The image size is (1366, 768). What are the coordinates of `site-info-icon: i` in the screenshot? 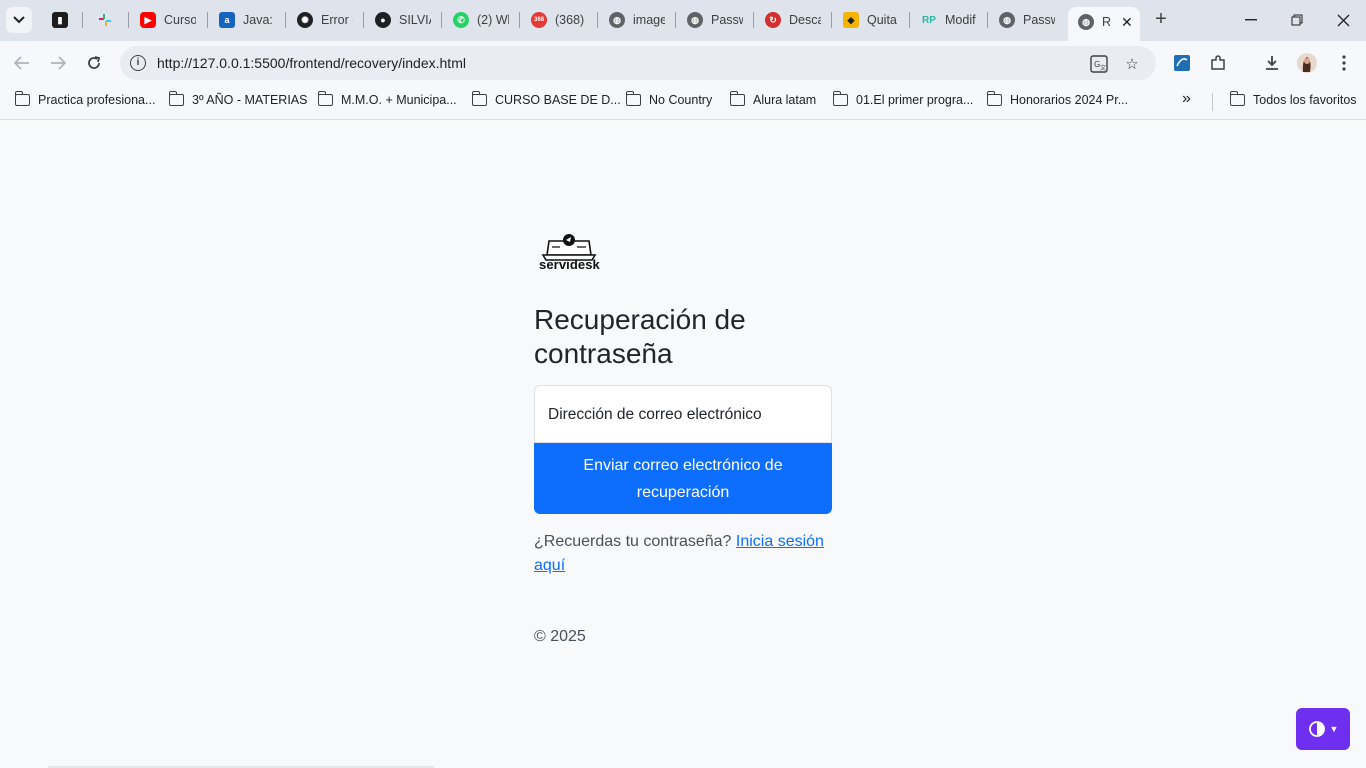 It's located at (138, 63).